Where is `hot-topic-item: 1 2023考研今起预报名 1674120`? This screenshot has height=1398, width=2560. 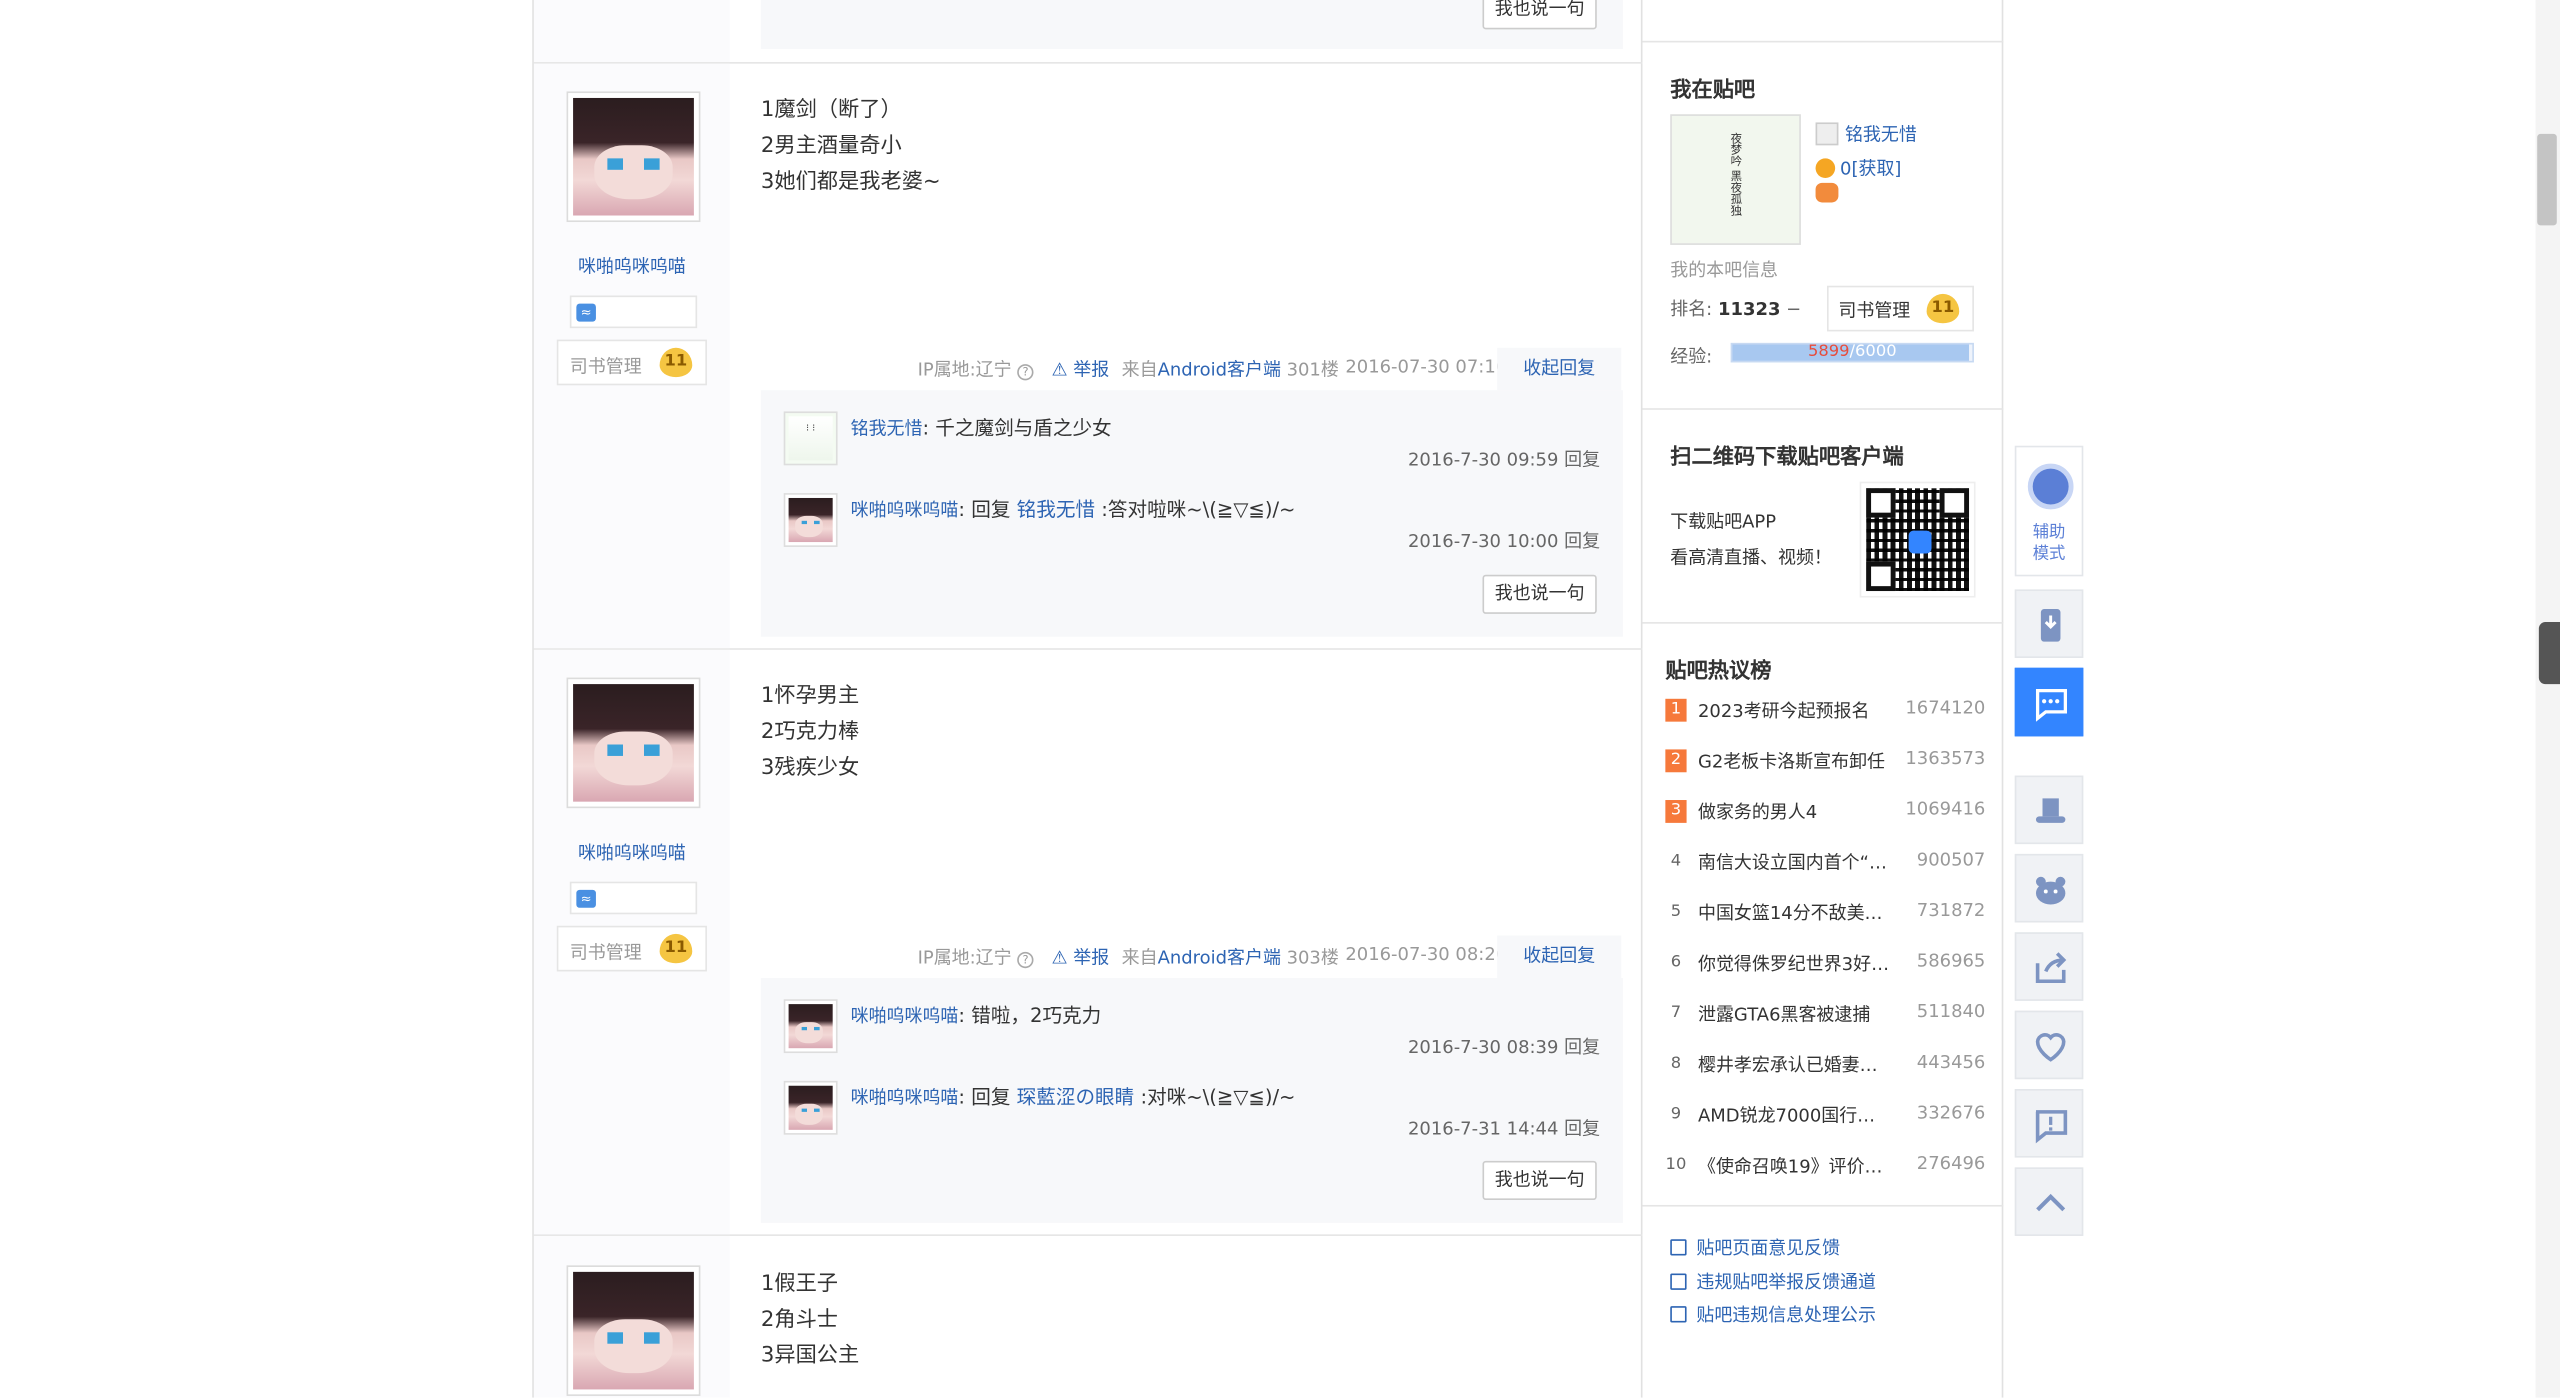 hot-topic-item: 1 2023考研今起预报名 1674120 is located at coordinates (1825, 710).